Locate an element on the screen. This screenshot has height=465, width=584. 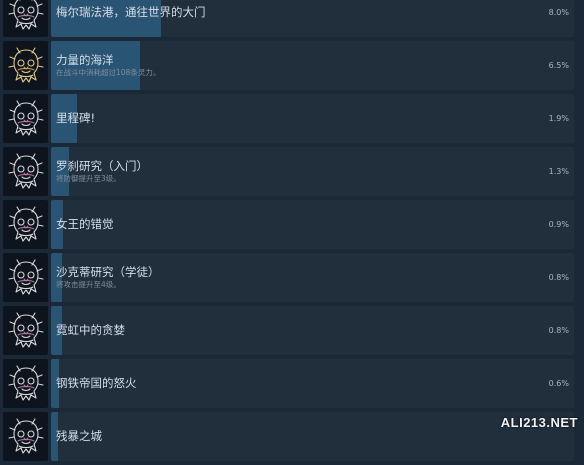
achievement-row: 残暴之城 is located at coordinates (292, 436).